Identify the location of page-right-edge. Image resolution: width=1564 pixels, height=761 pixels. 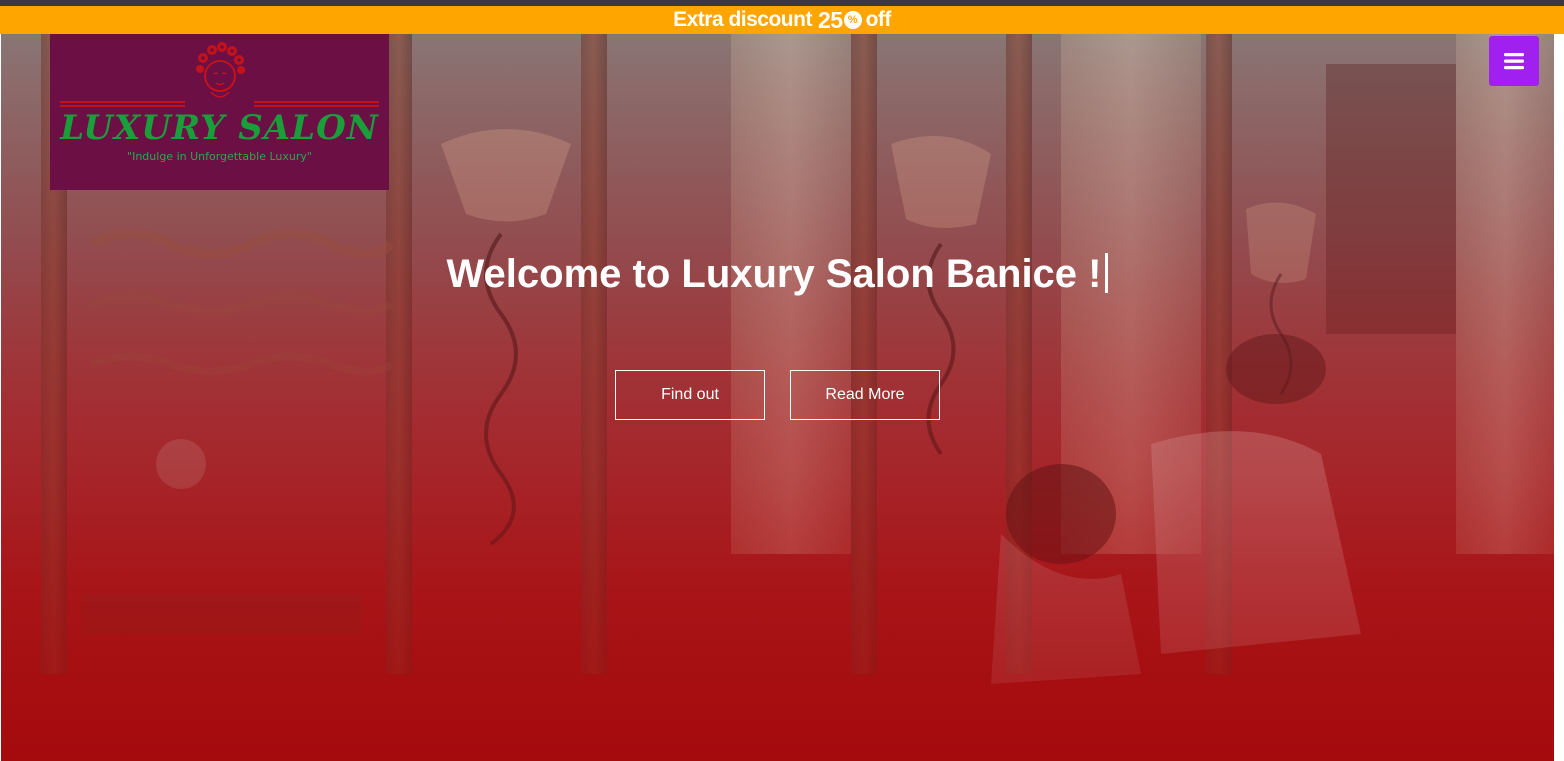
(1559, 397).